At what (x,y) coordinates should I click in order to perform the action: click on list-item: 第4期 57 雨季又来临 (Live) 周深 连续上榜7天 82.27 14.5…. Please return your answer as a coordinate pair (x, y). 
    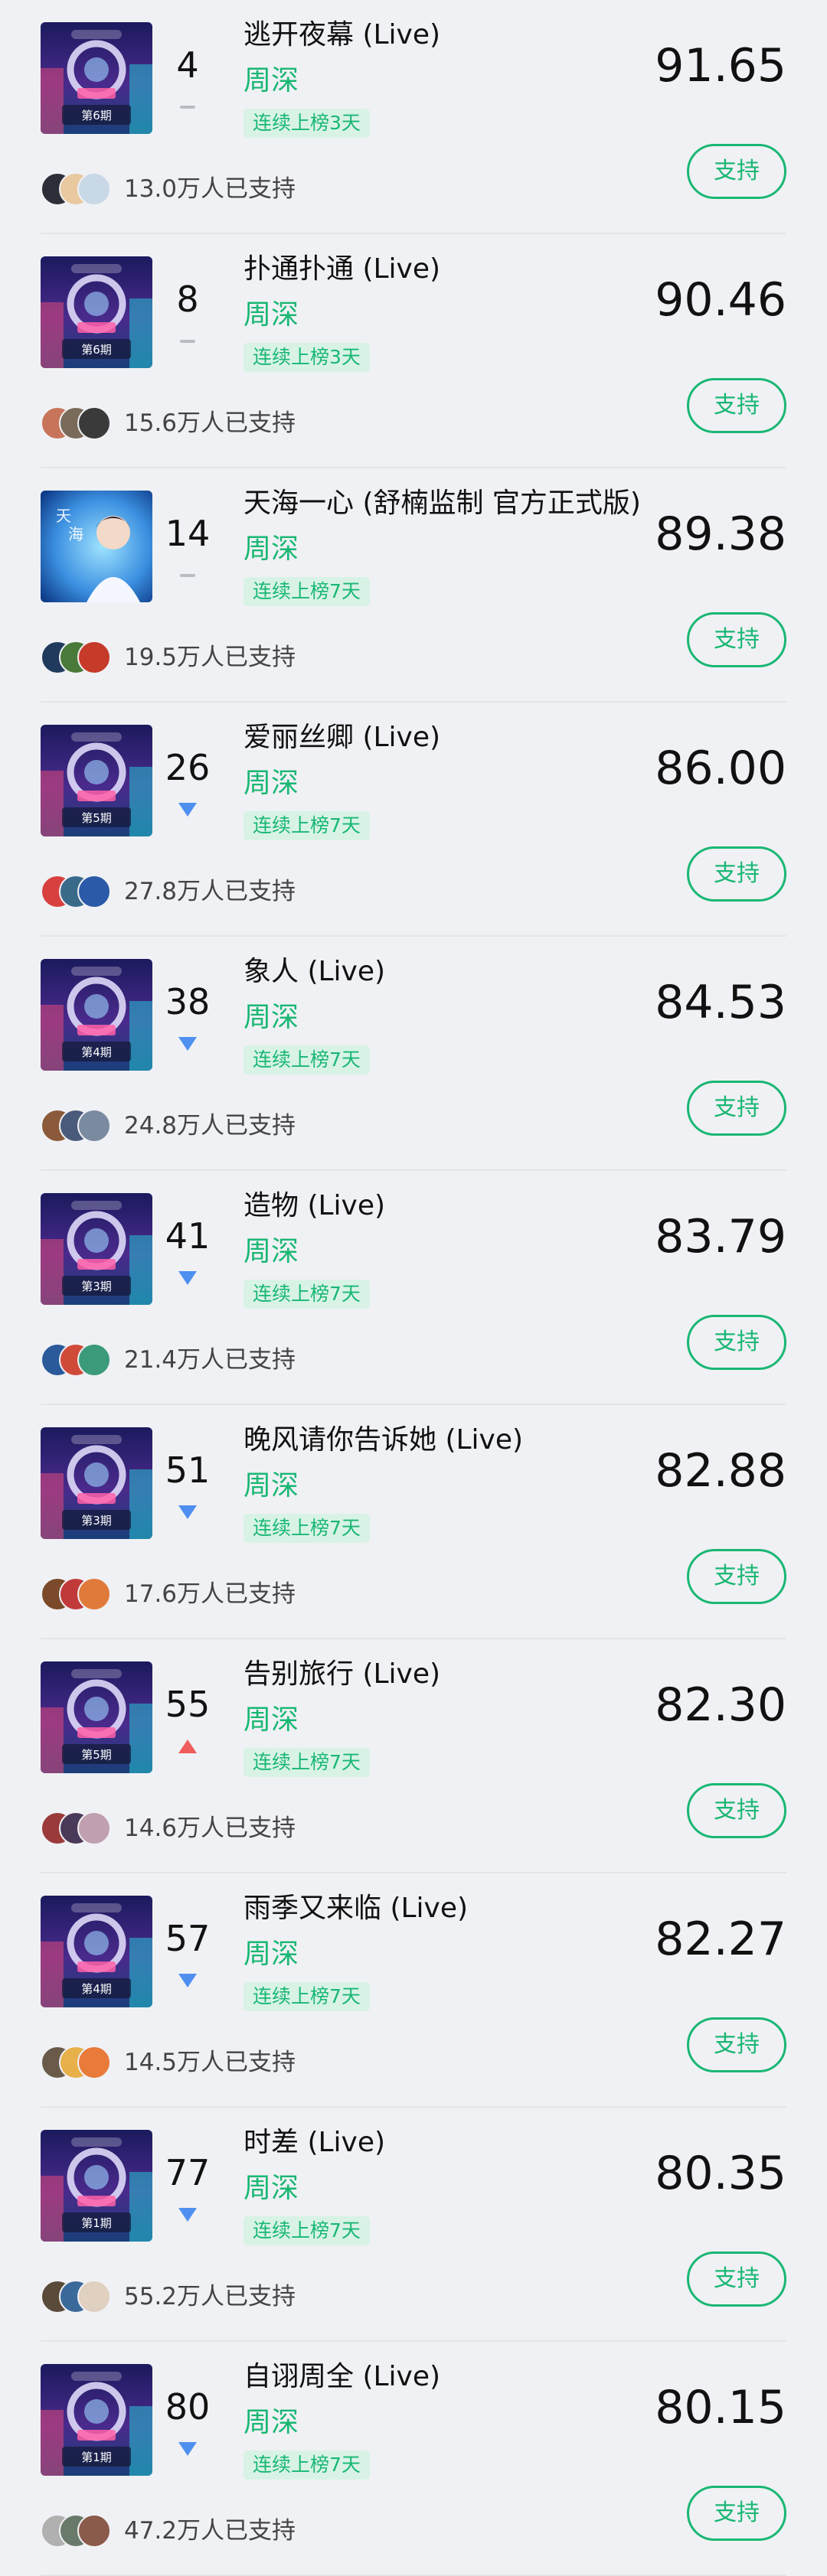
    Looking at the image, I should click on (413, 1991).